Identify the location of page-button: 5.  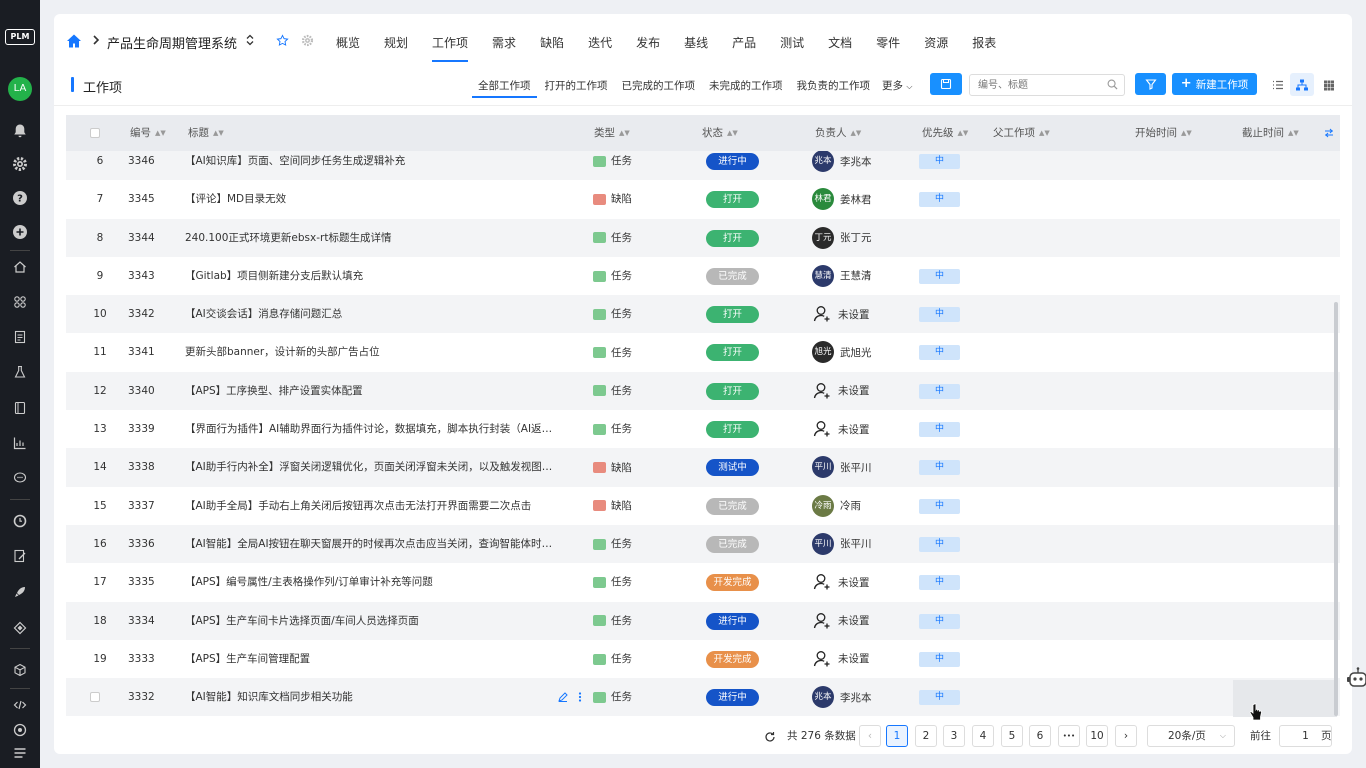
(1012, 736).